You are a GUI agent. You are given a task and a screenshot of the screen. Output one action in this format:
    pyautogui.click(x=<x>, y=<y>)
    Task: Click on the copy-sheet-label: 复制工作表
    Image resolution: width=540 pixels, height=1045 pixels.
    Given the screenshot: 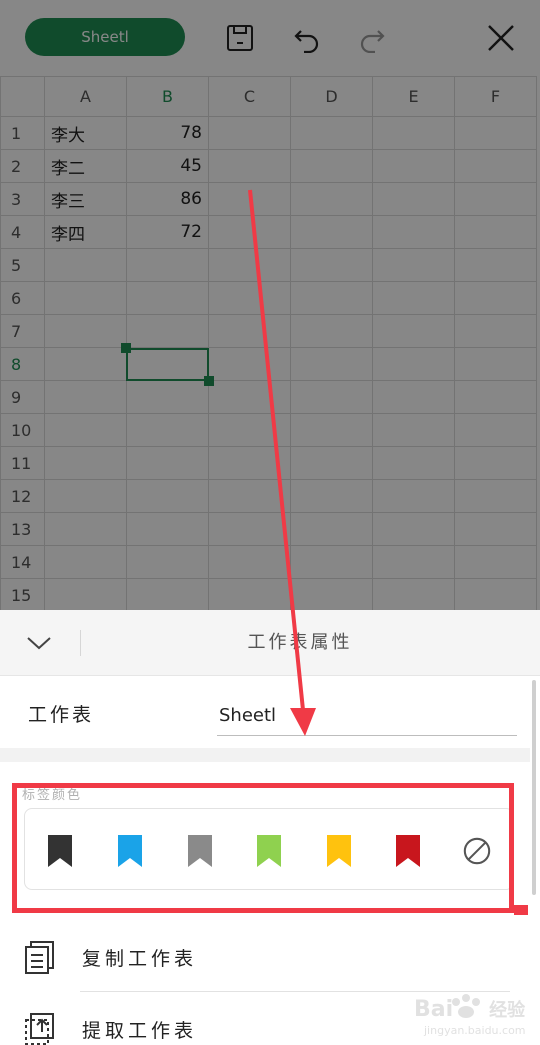 What is the action you would take?
    pyautogui.click(x=140, y=959)
    